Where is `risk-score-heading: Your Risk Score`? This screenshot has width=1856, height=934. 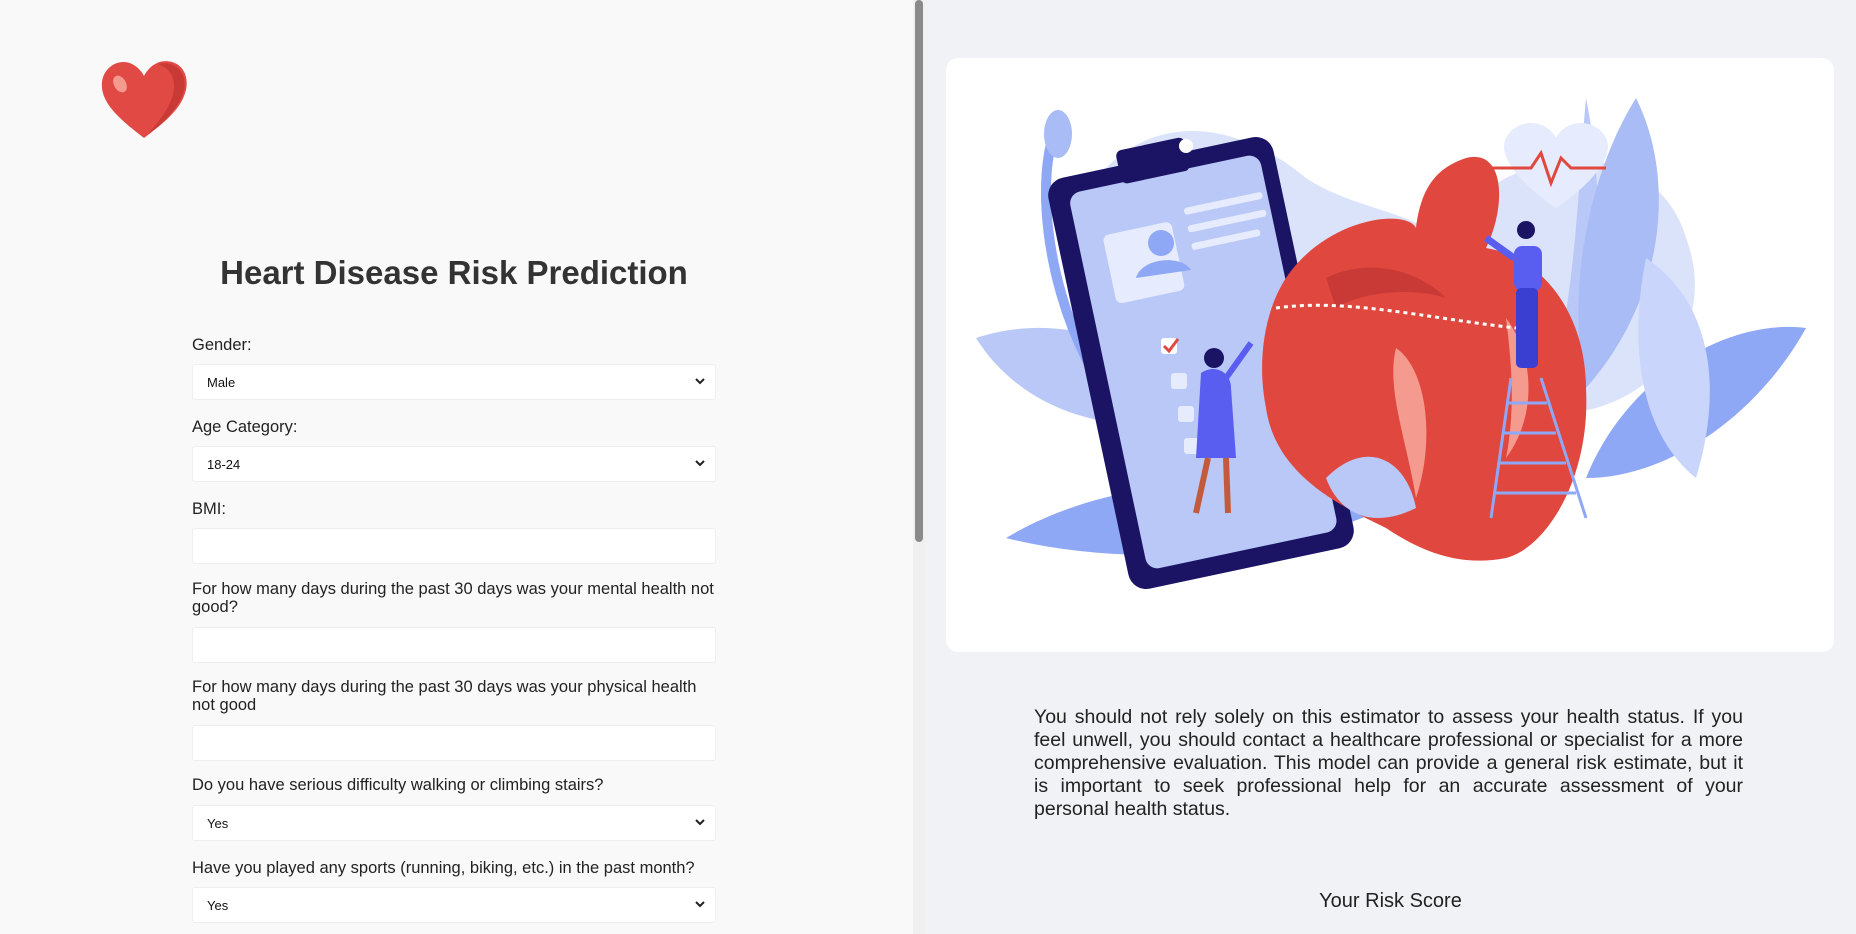
risk-score-heading: Your Risk Score is located at coordinates (1390, 901).